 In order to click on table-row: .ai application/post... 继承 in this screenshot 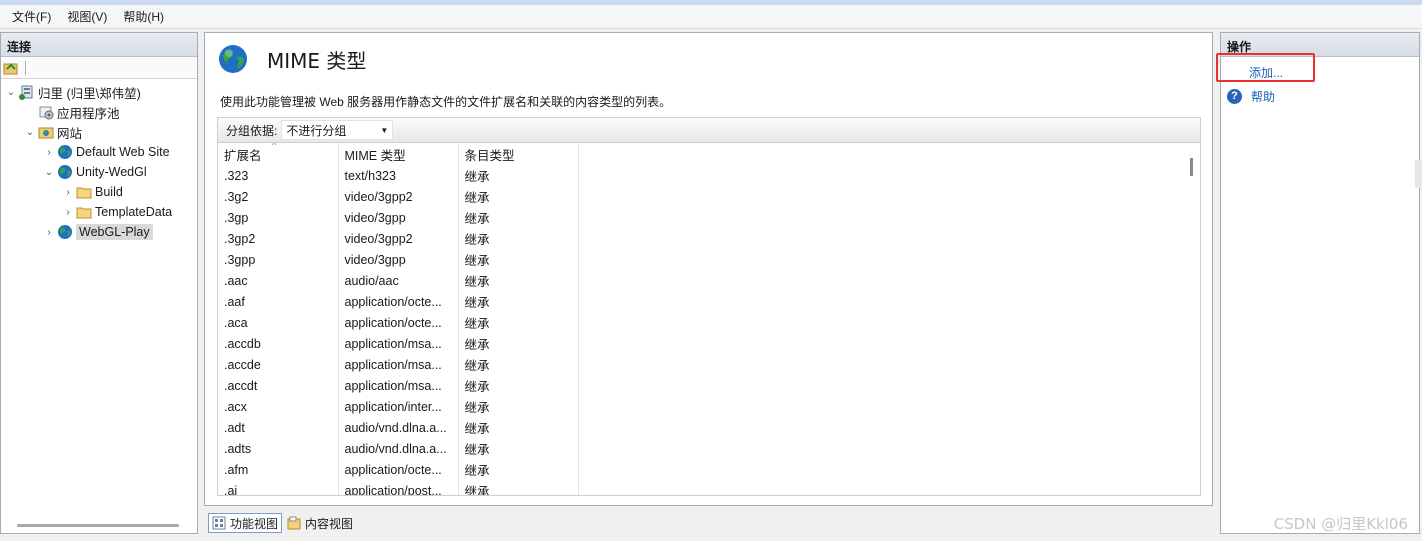, I will do `click(701, 487)`.